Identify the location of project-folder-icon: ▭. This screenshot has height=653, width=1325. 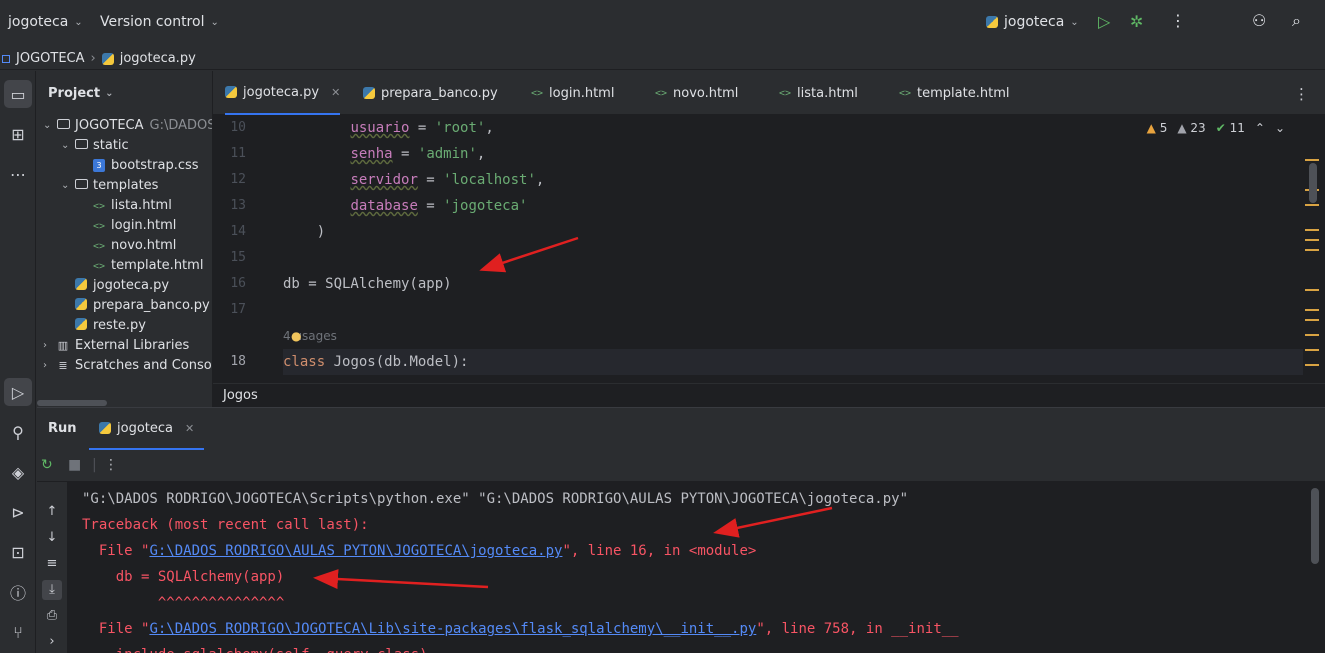
(18, 94).